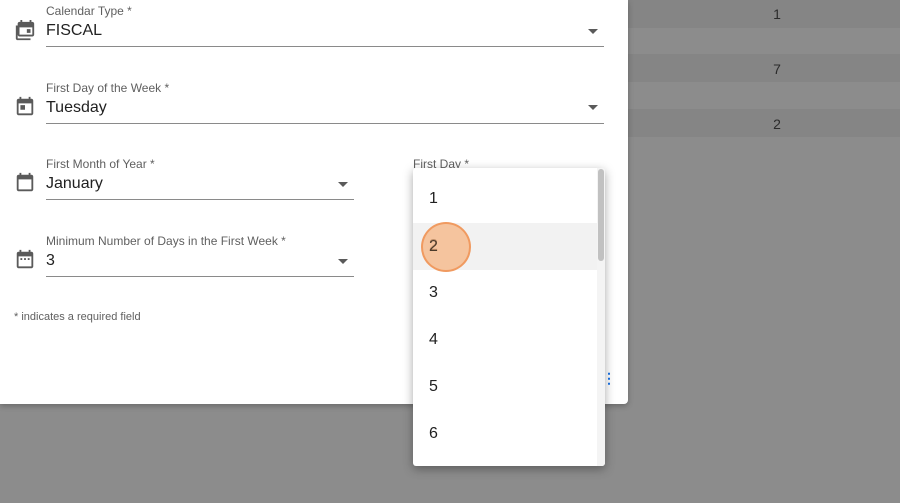  What do you see at coordinates (25, 182) in the screenshot?
I see `calendar-blank-icon` at bounding box center [25, 182].